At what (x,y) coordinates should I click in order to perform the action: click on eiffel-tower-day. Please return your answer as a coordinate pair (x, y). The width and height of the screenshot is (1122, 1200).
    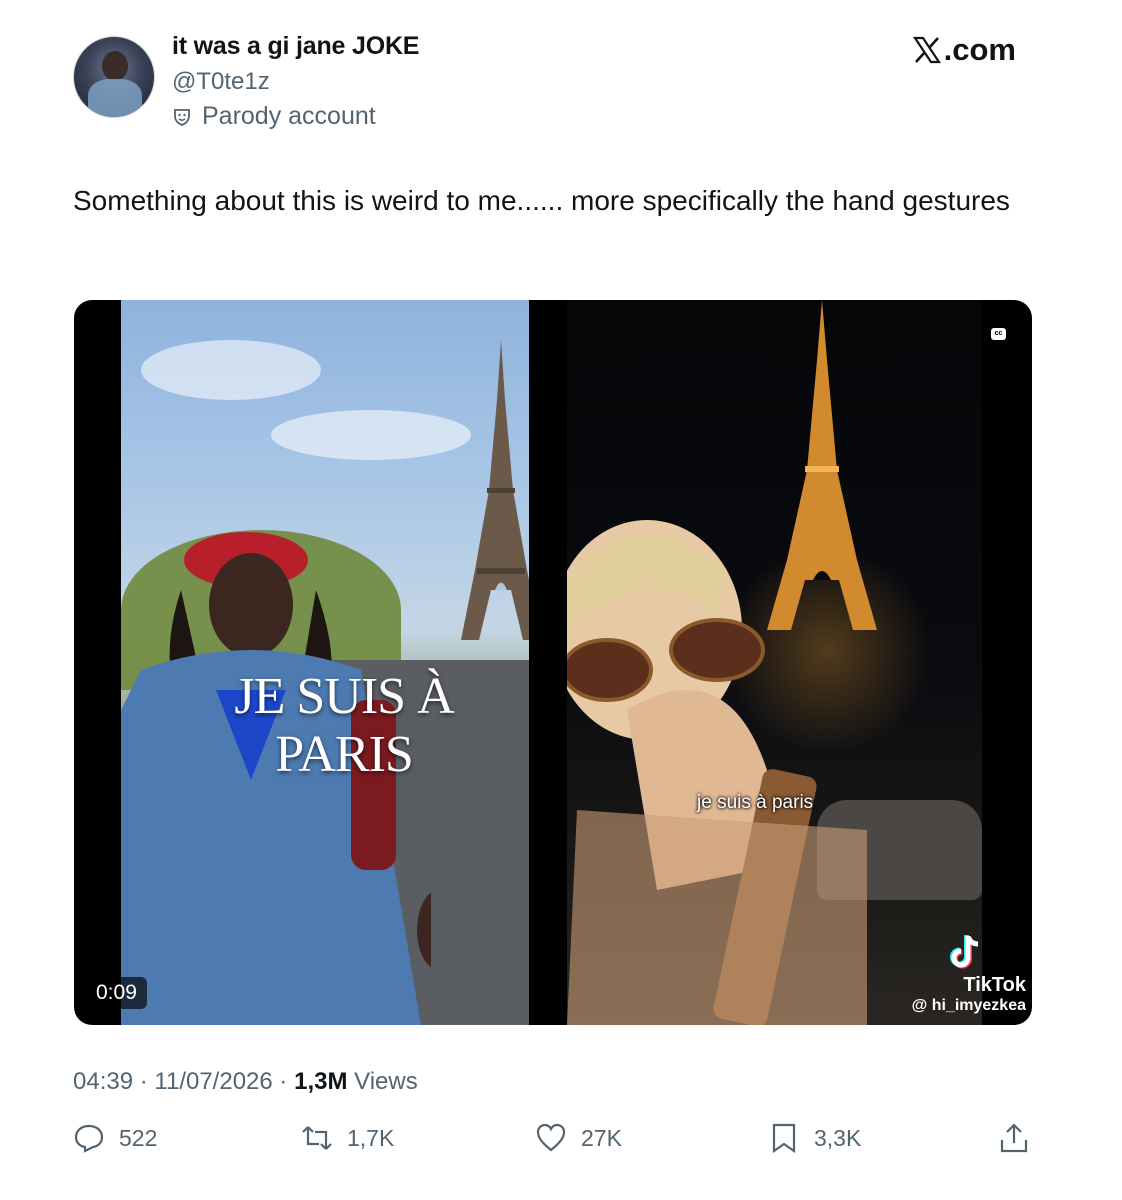
    Looking at the image, I should click on (495, 490).